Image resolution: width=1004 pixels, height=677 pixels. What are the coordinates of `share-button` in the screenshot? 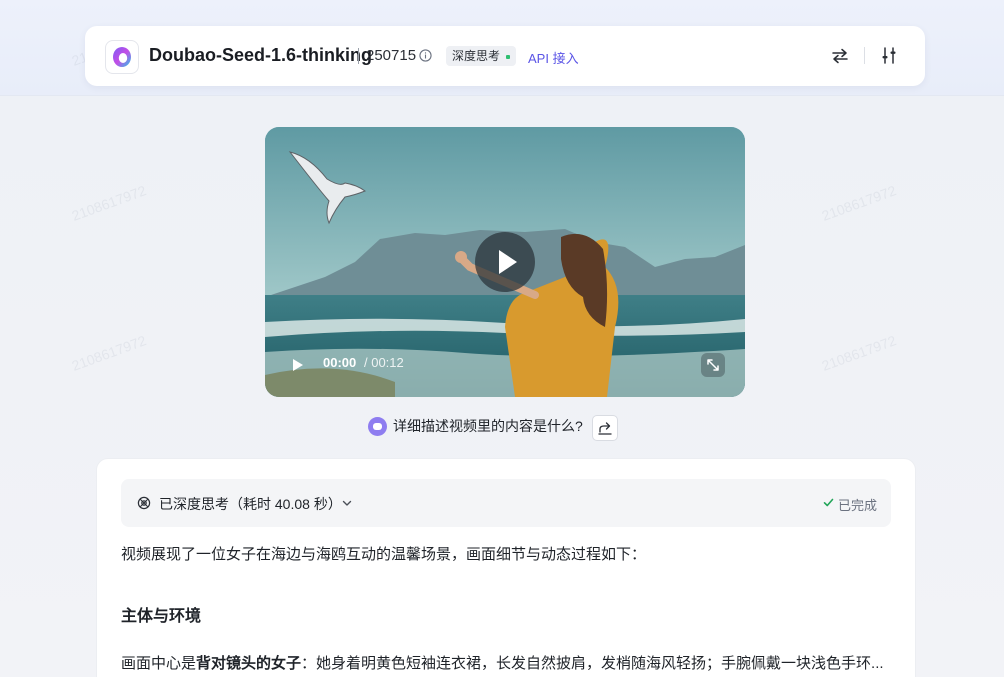 It's located at (605, 428).